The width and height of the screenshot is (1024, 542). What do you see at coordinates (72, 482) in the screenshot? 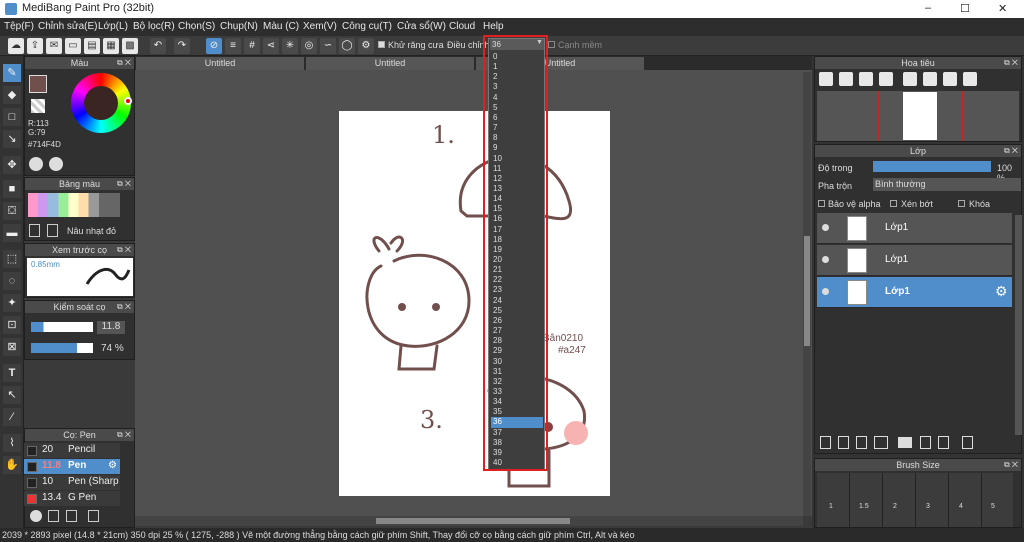
I see `brush-item-pen-sharp: 10 Pen (Sharp` at bounding box center [72, 482].